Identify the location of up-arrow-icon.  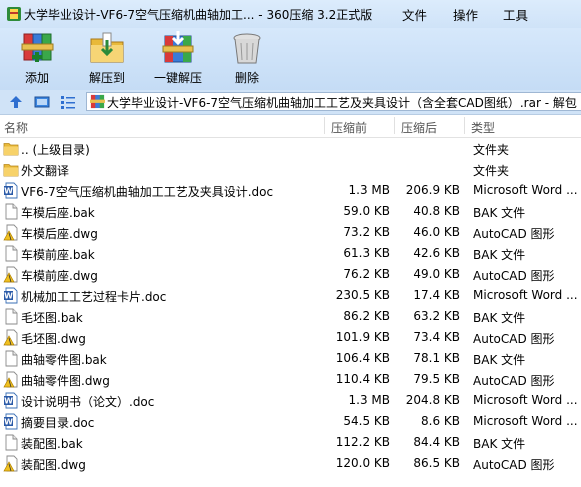
(16, 102).